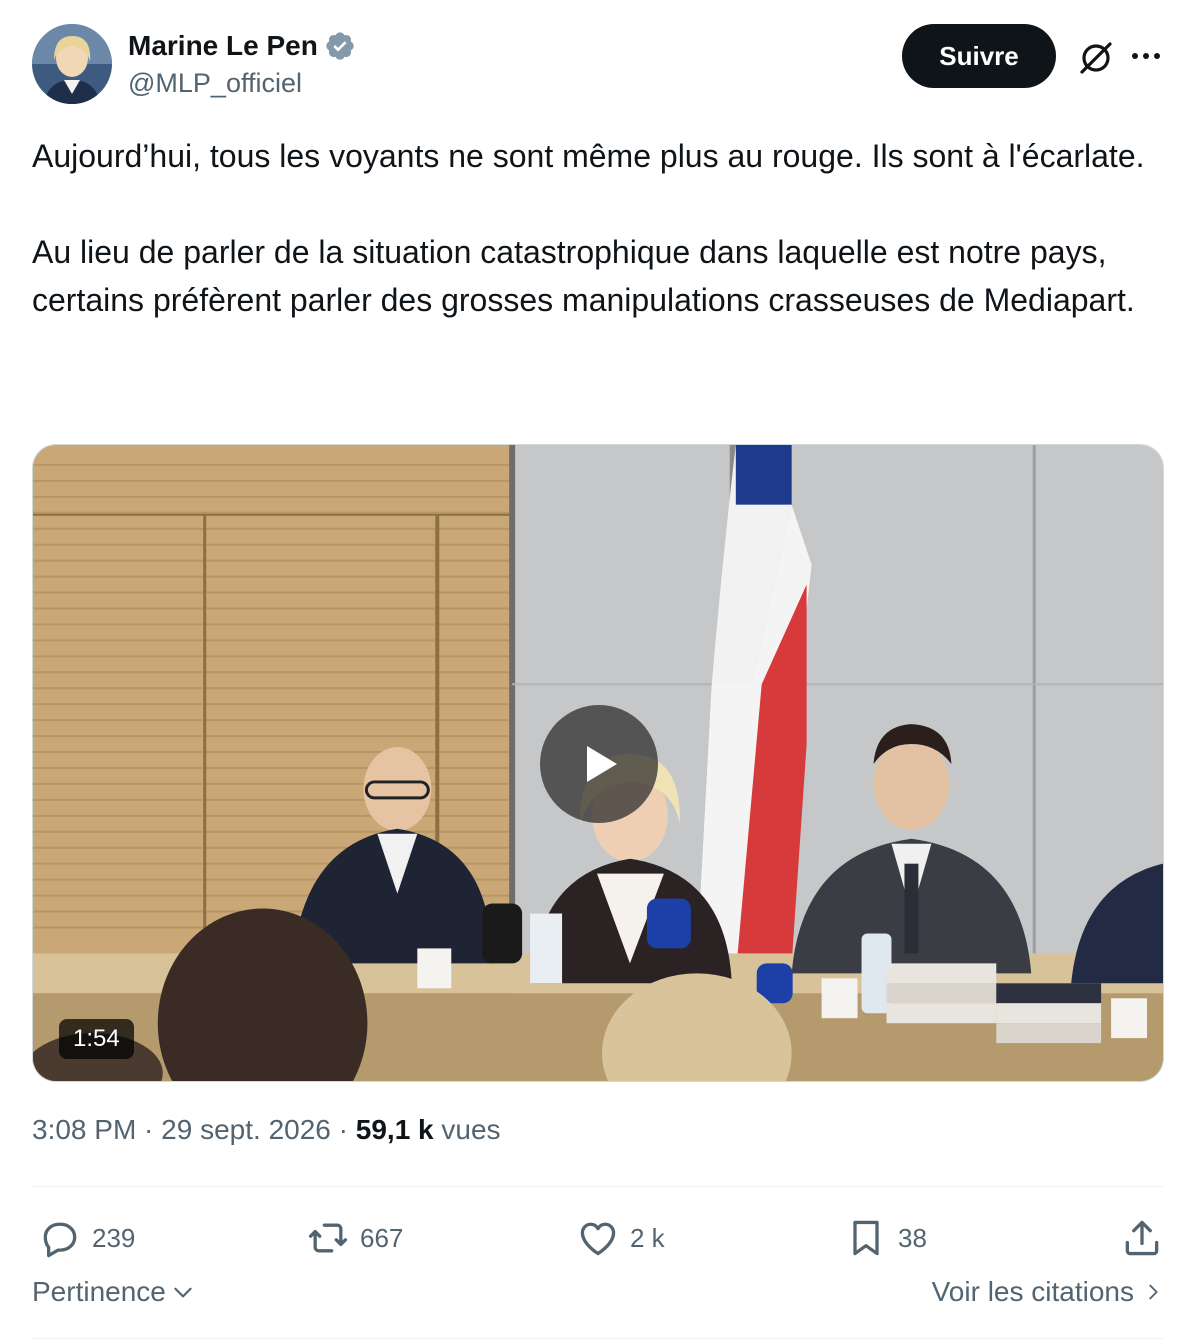  I want to click on tweet-time: 3:08 PM, so click(84, 1129).